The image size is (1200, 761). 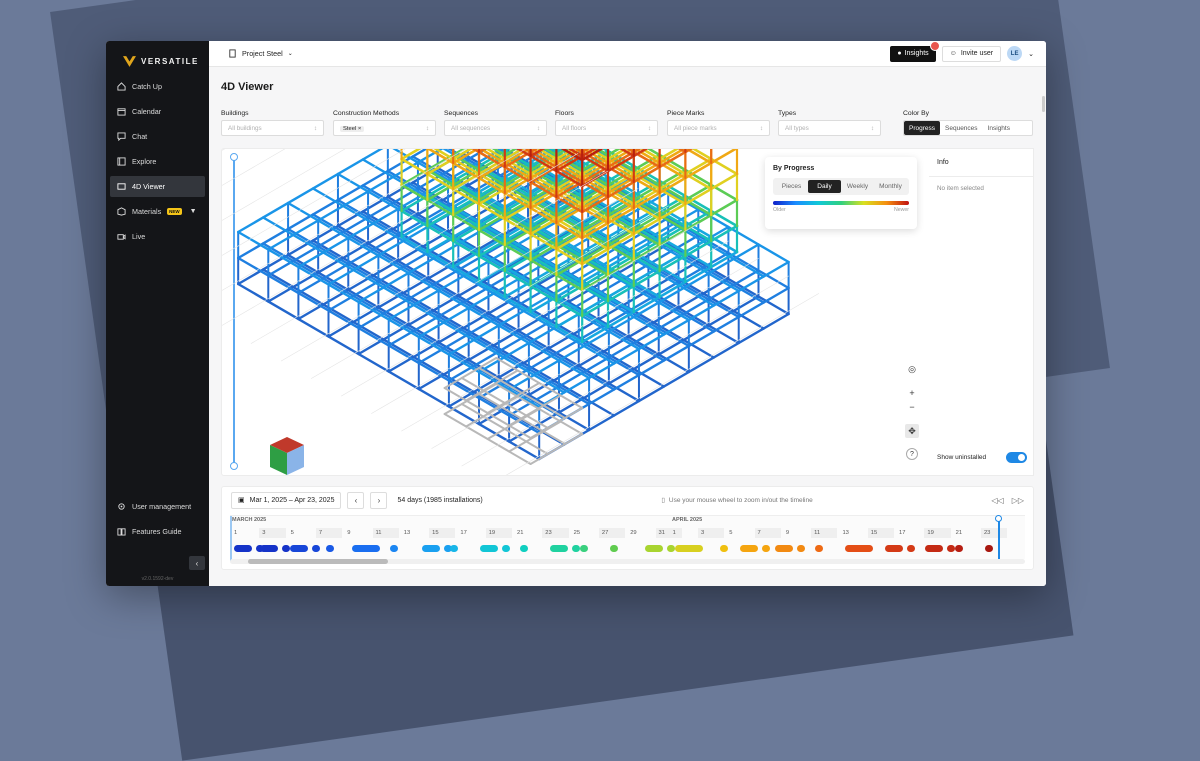 What do you see at coordinates (627, 561) in the screenshot?
I see `timeline-scrollbar` at bounding box center [627, 561].